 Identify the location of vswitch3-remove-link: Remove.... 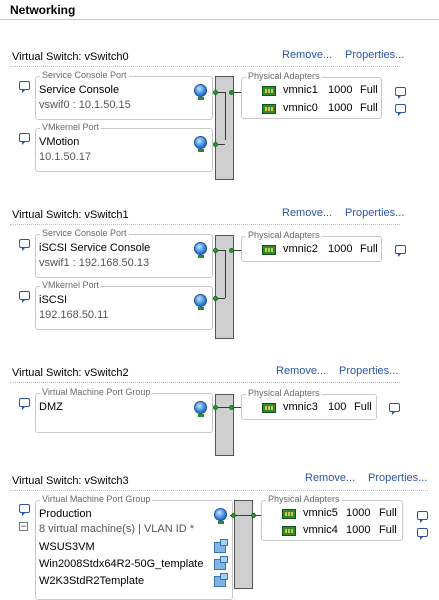
(330, 478).